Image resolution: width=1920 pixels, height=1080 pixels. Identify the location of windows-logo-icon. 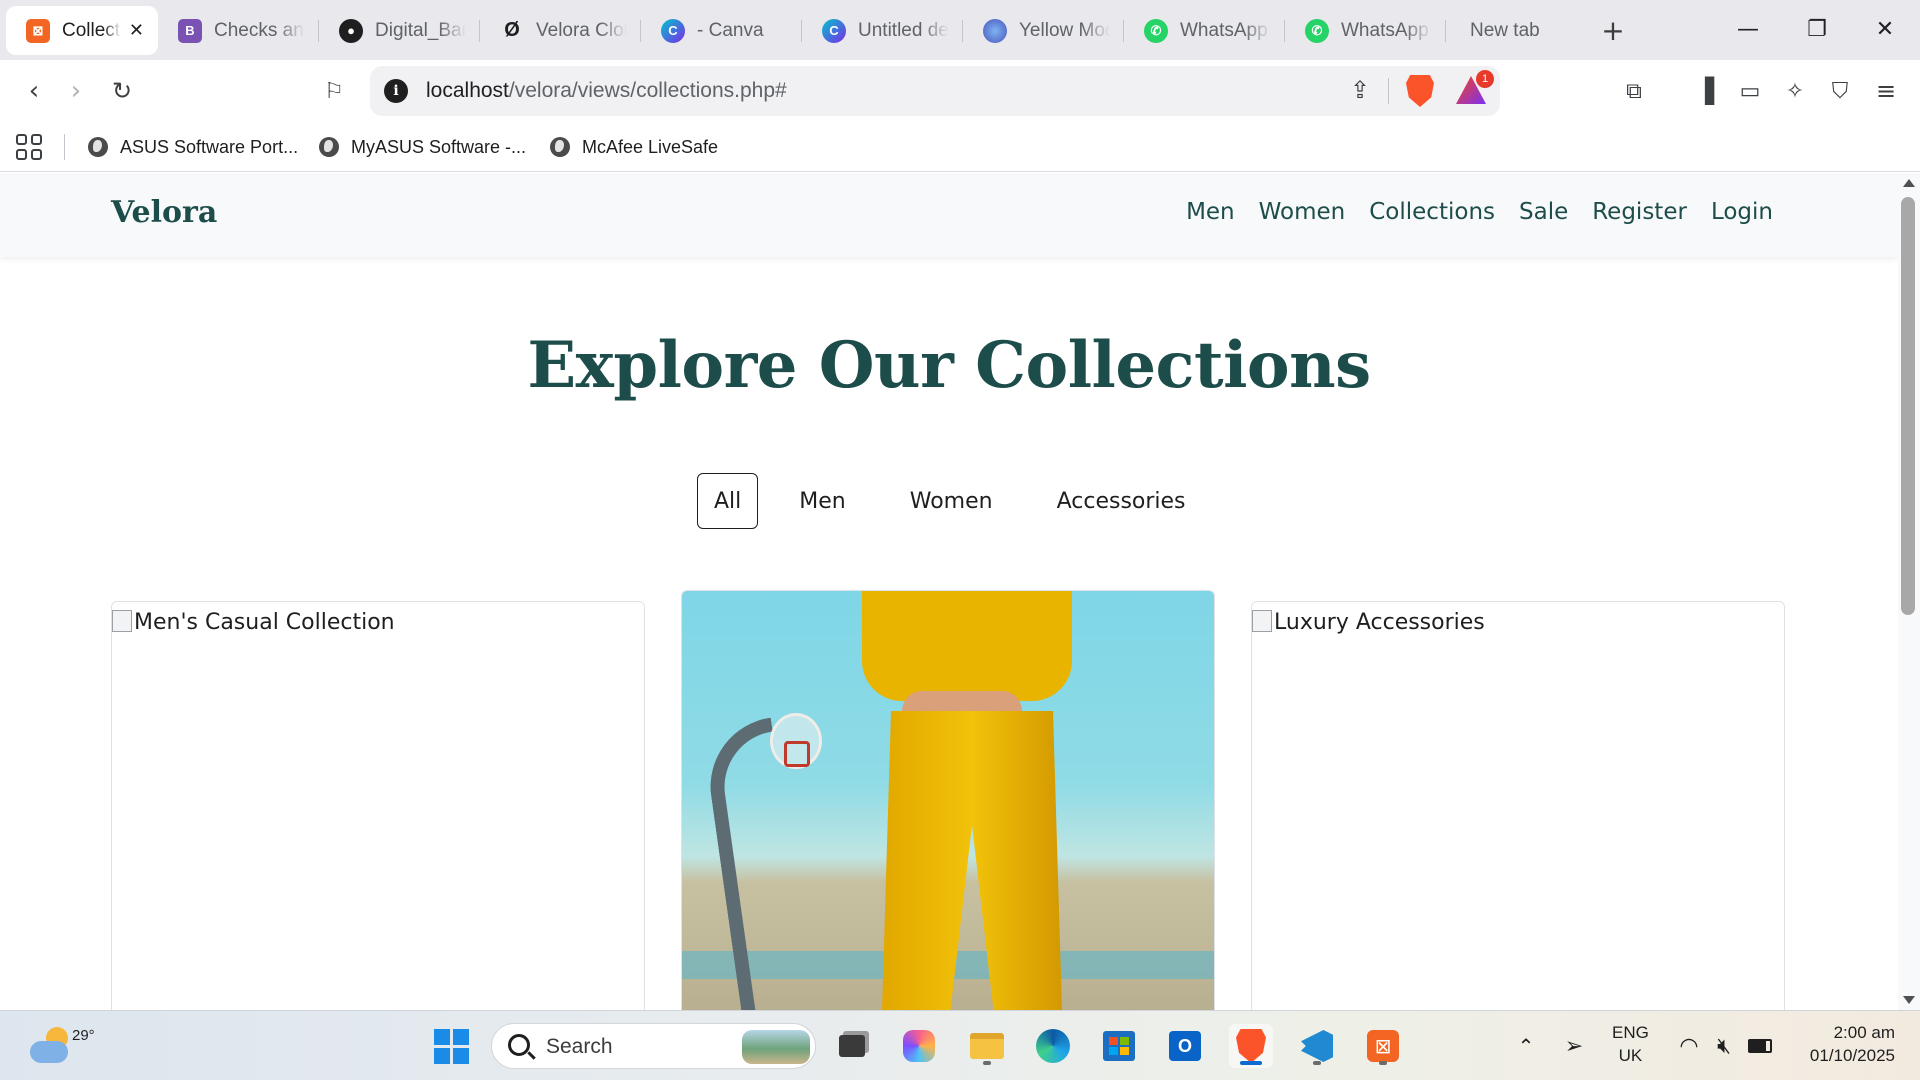
(451, 1046).